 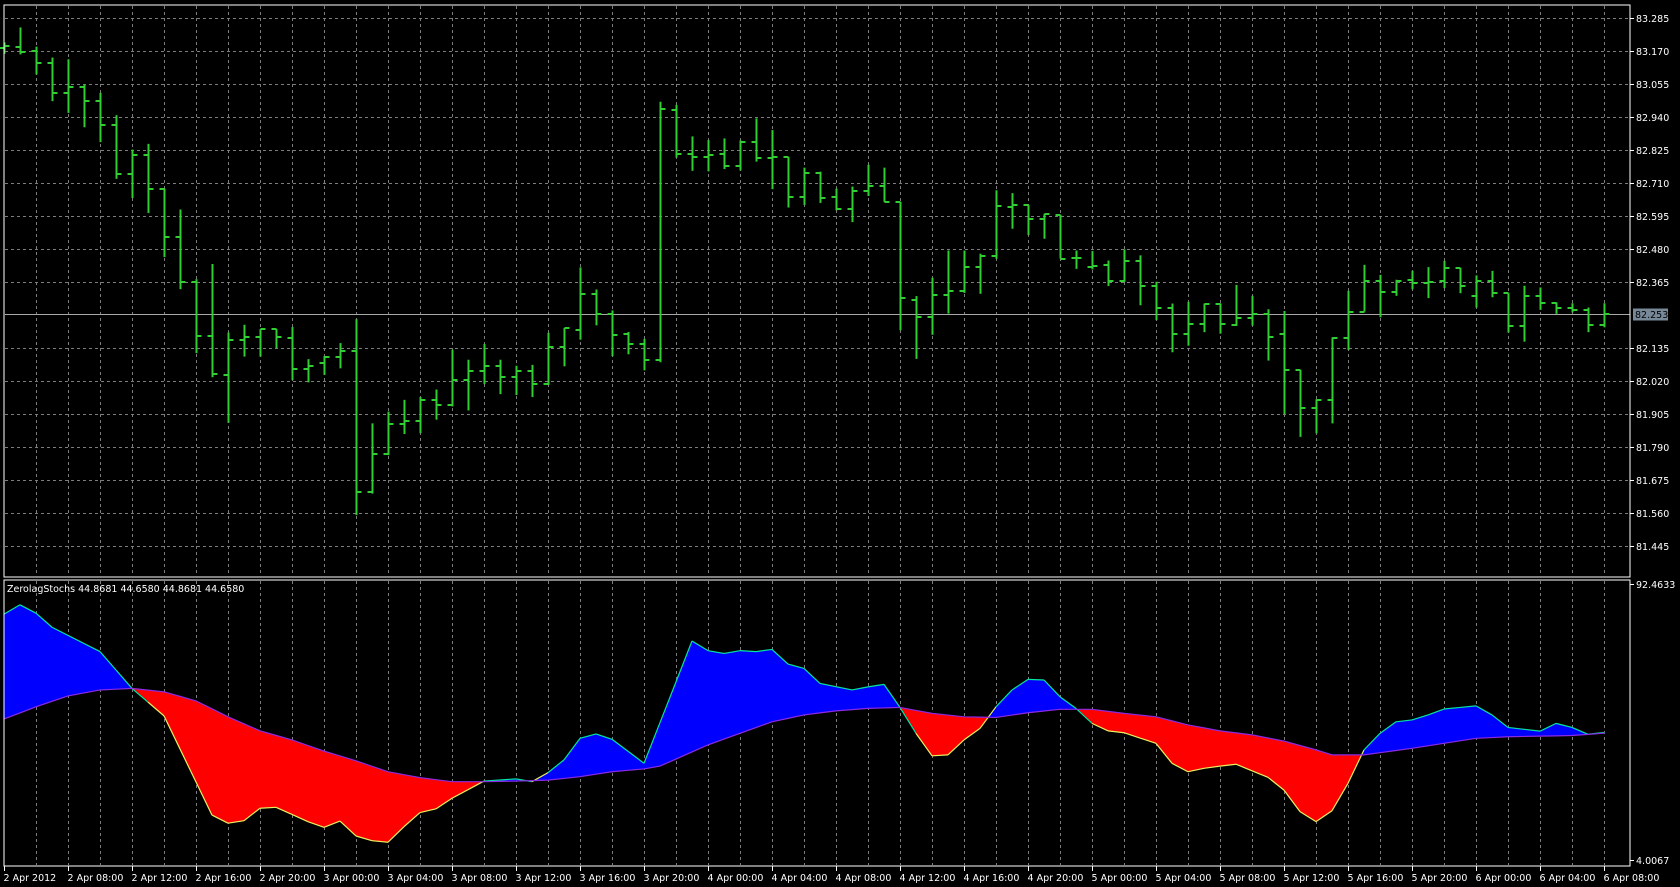 What do you see at coordinates (480, 878) in the screenshot?
I see `time-tick-label: 3 Apr 08:00` at bounding box center [480, 878].